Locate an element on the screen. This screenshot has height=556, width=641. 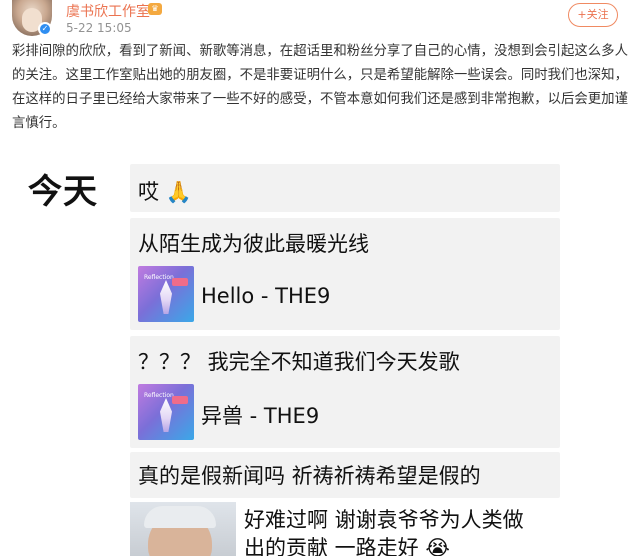
memorial-photo is located at coordinates (183, 529).